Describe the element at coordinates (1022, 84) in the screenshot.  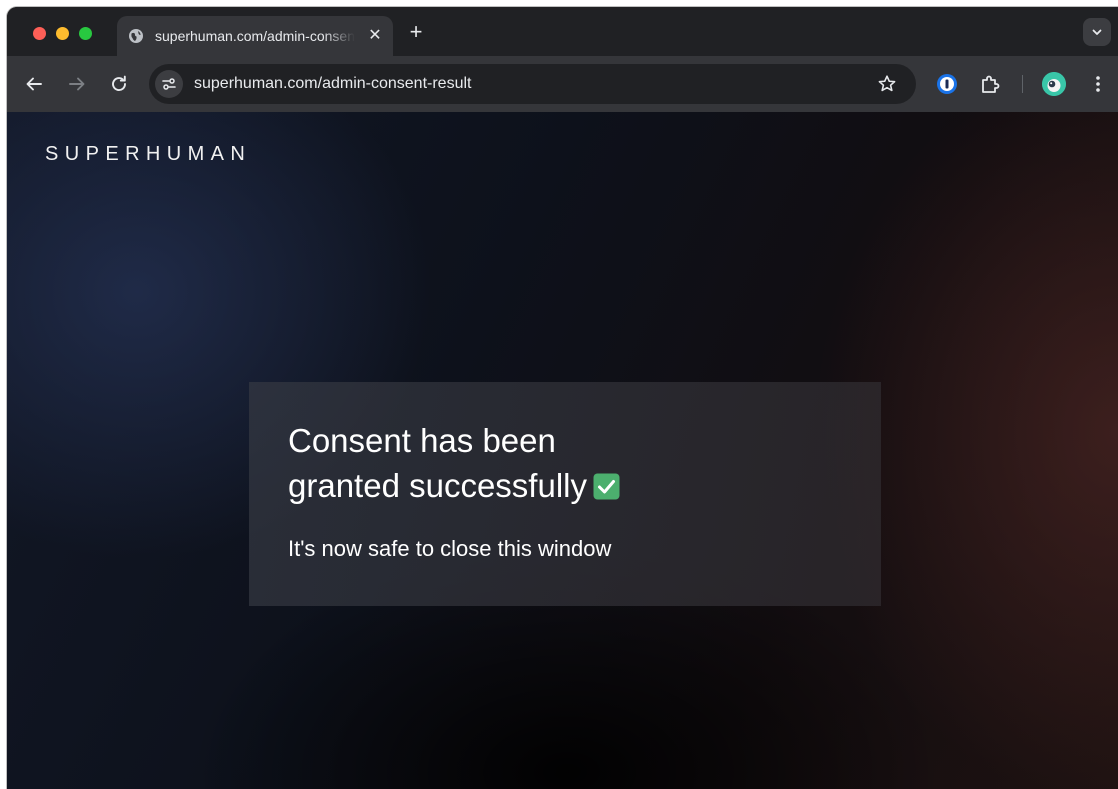
I see `toolbar-divider` at that location.